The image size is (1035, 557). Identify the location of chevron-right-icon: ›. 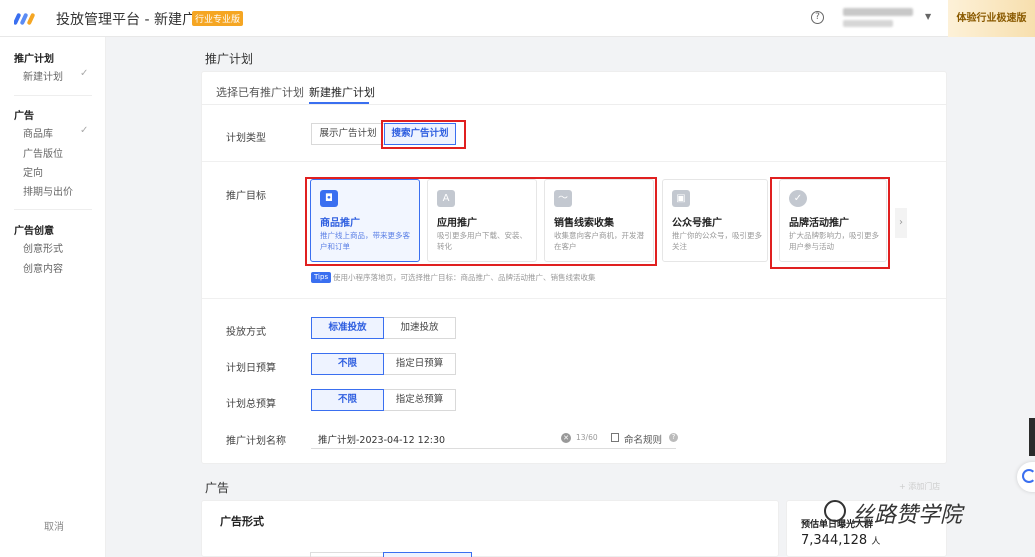
(901, 223).